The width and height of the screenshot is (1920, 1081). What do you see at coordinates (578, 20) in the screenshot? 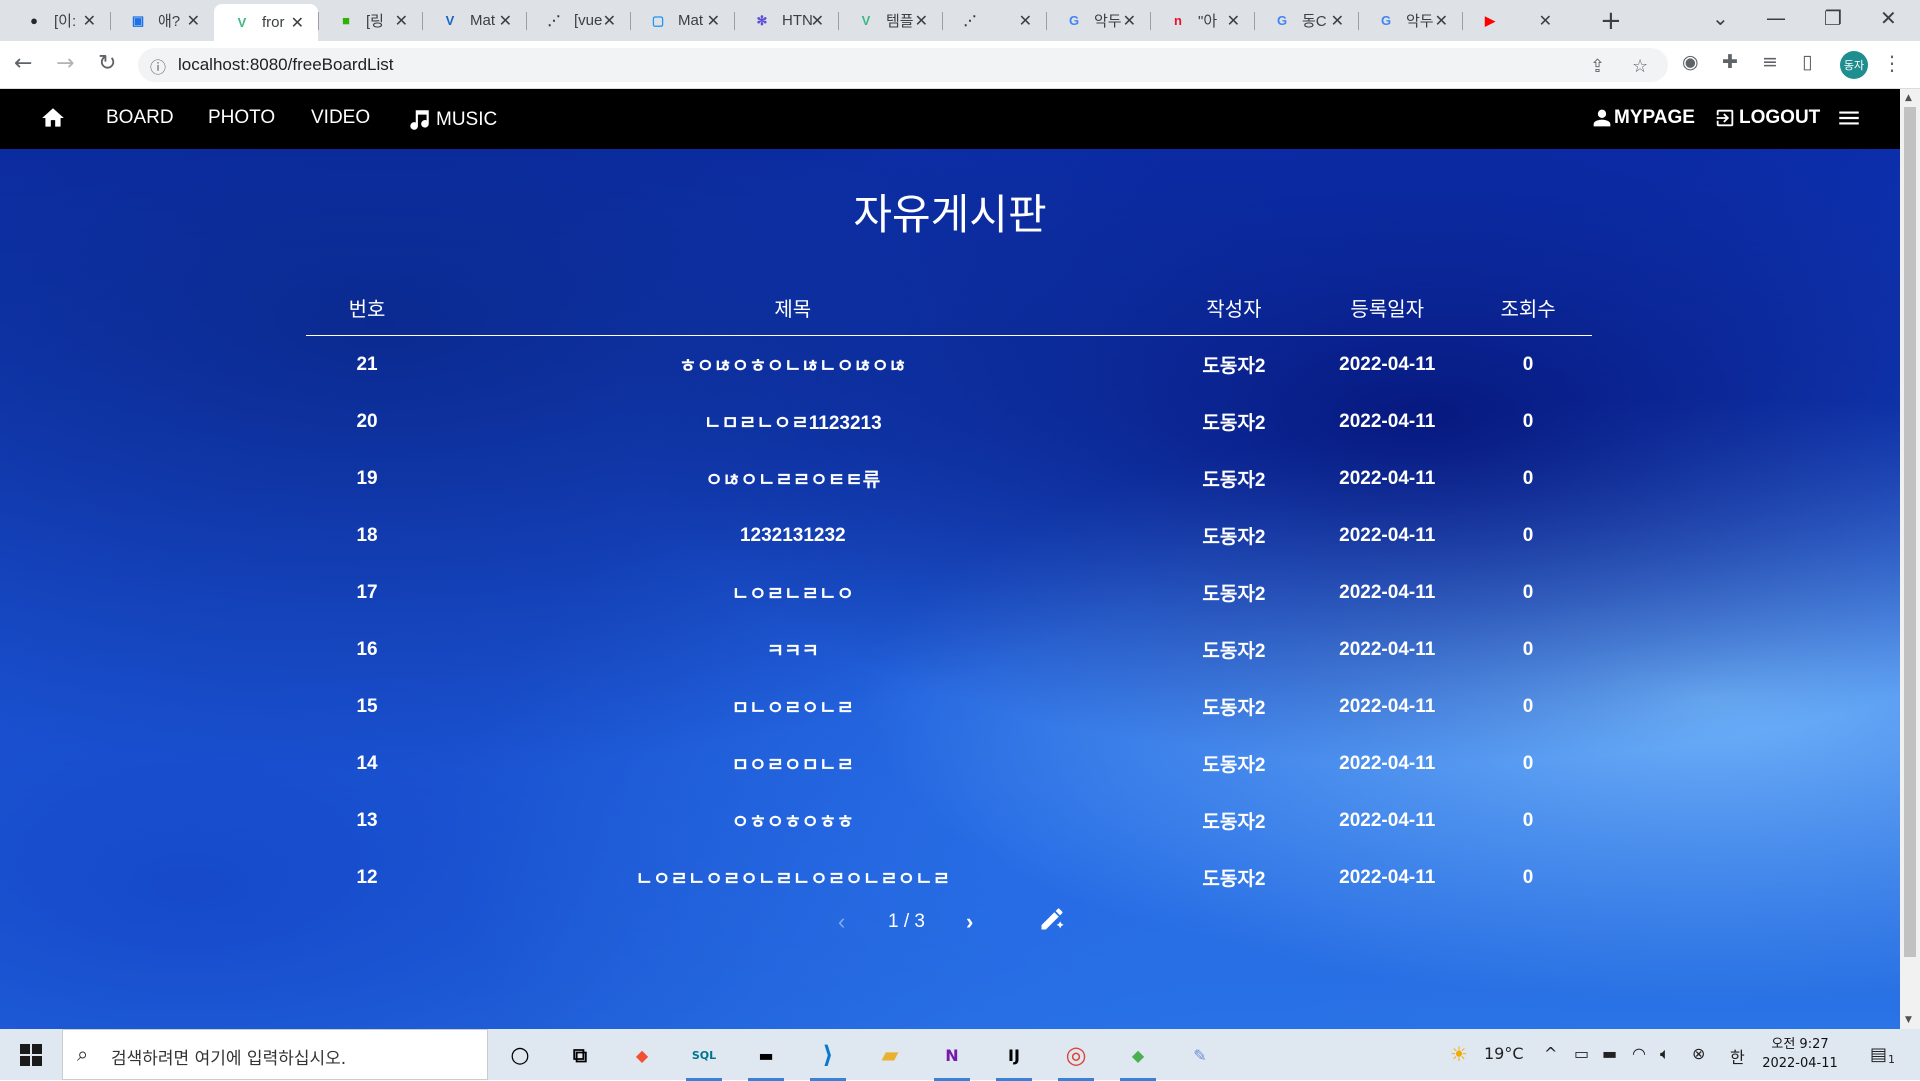
I see `browser-tab: ⋰ [vue ✕` at bounding box center [578, 20].